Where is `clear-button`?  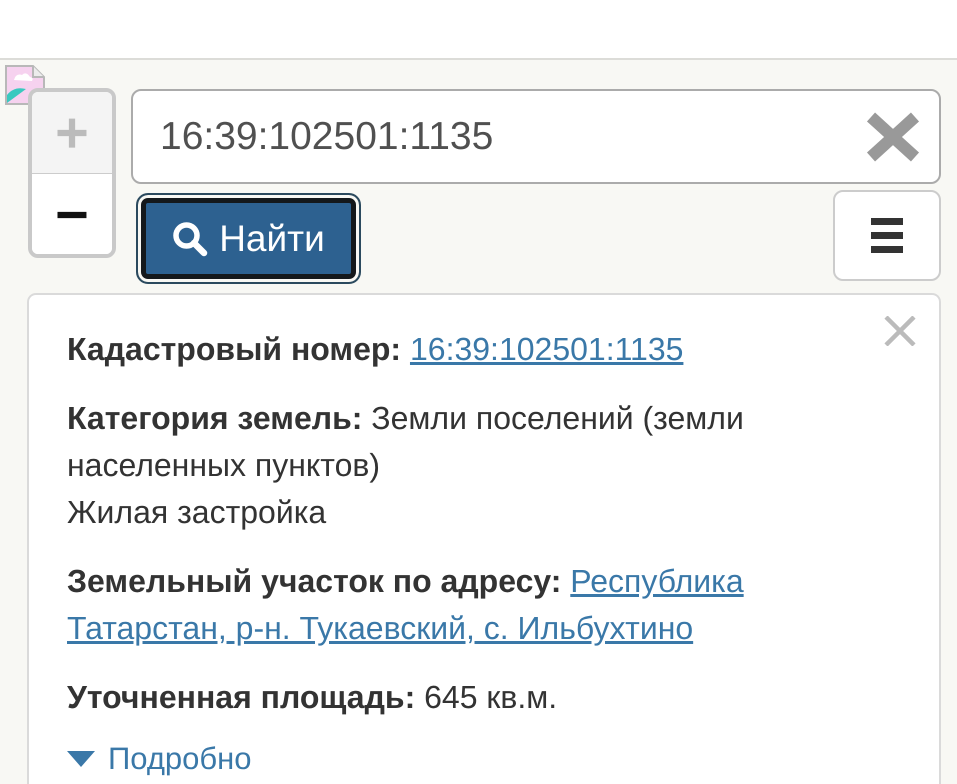 clear-button is located at coordinates (893, 137).